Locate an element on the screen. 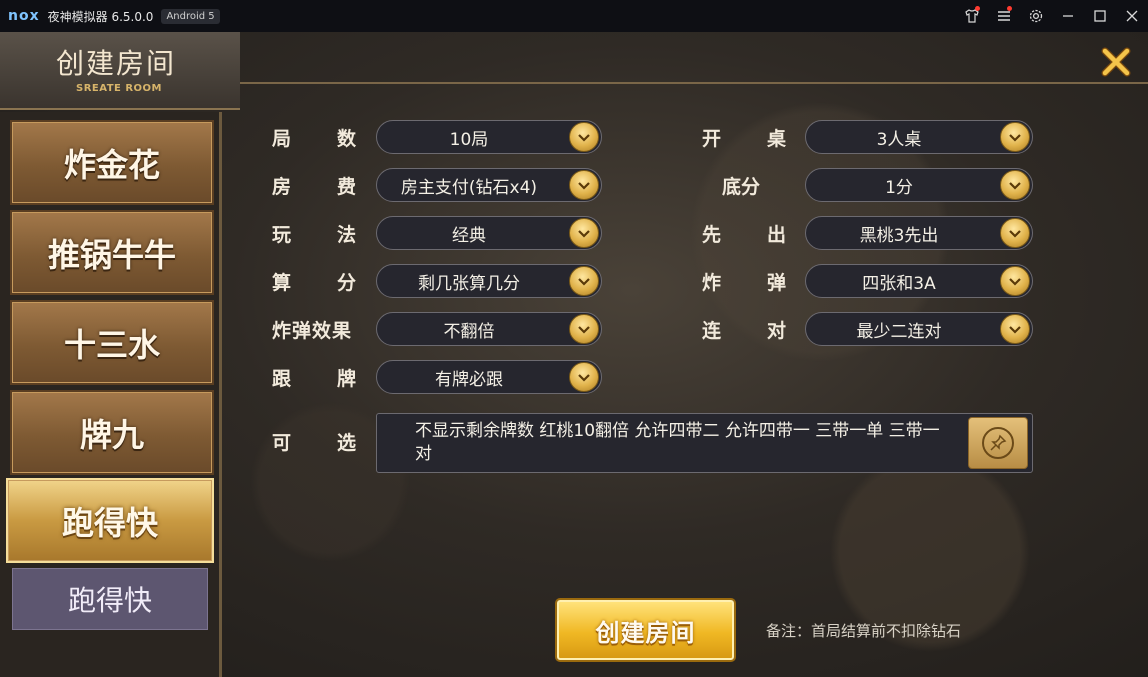 The width and height of the screenshot is (1148, 677). sidebar-tab-zhajinhua: 炸金花 is located at coordinates (112, 162).